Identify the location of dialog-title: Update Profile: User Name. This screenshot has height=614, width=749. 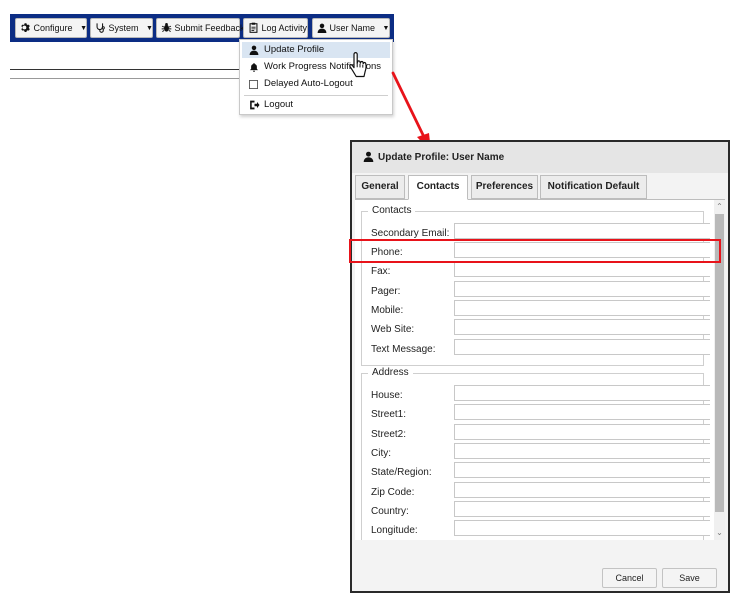
(441, 157).